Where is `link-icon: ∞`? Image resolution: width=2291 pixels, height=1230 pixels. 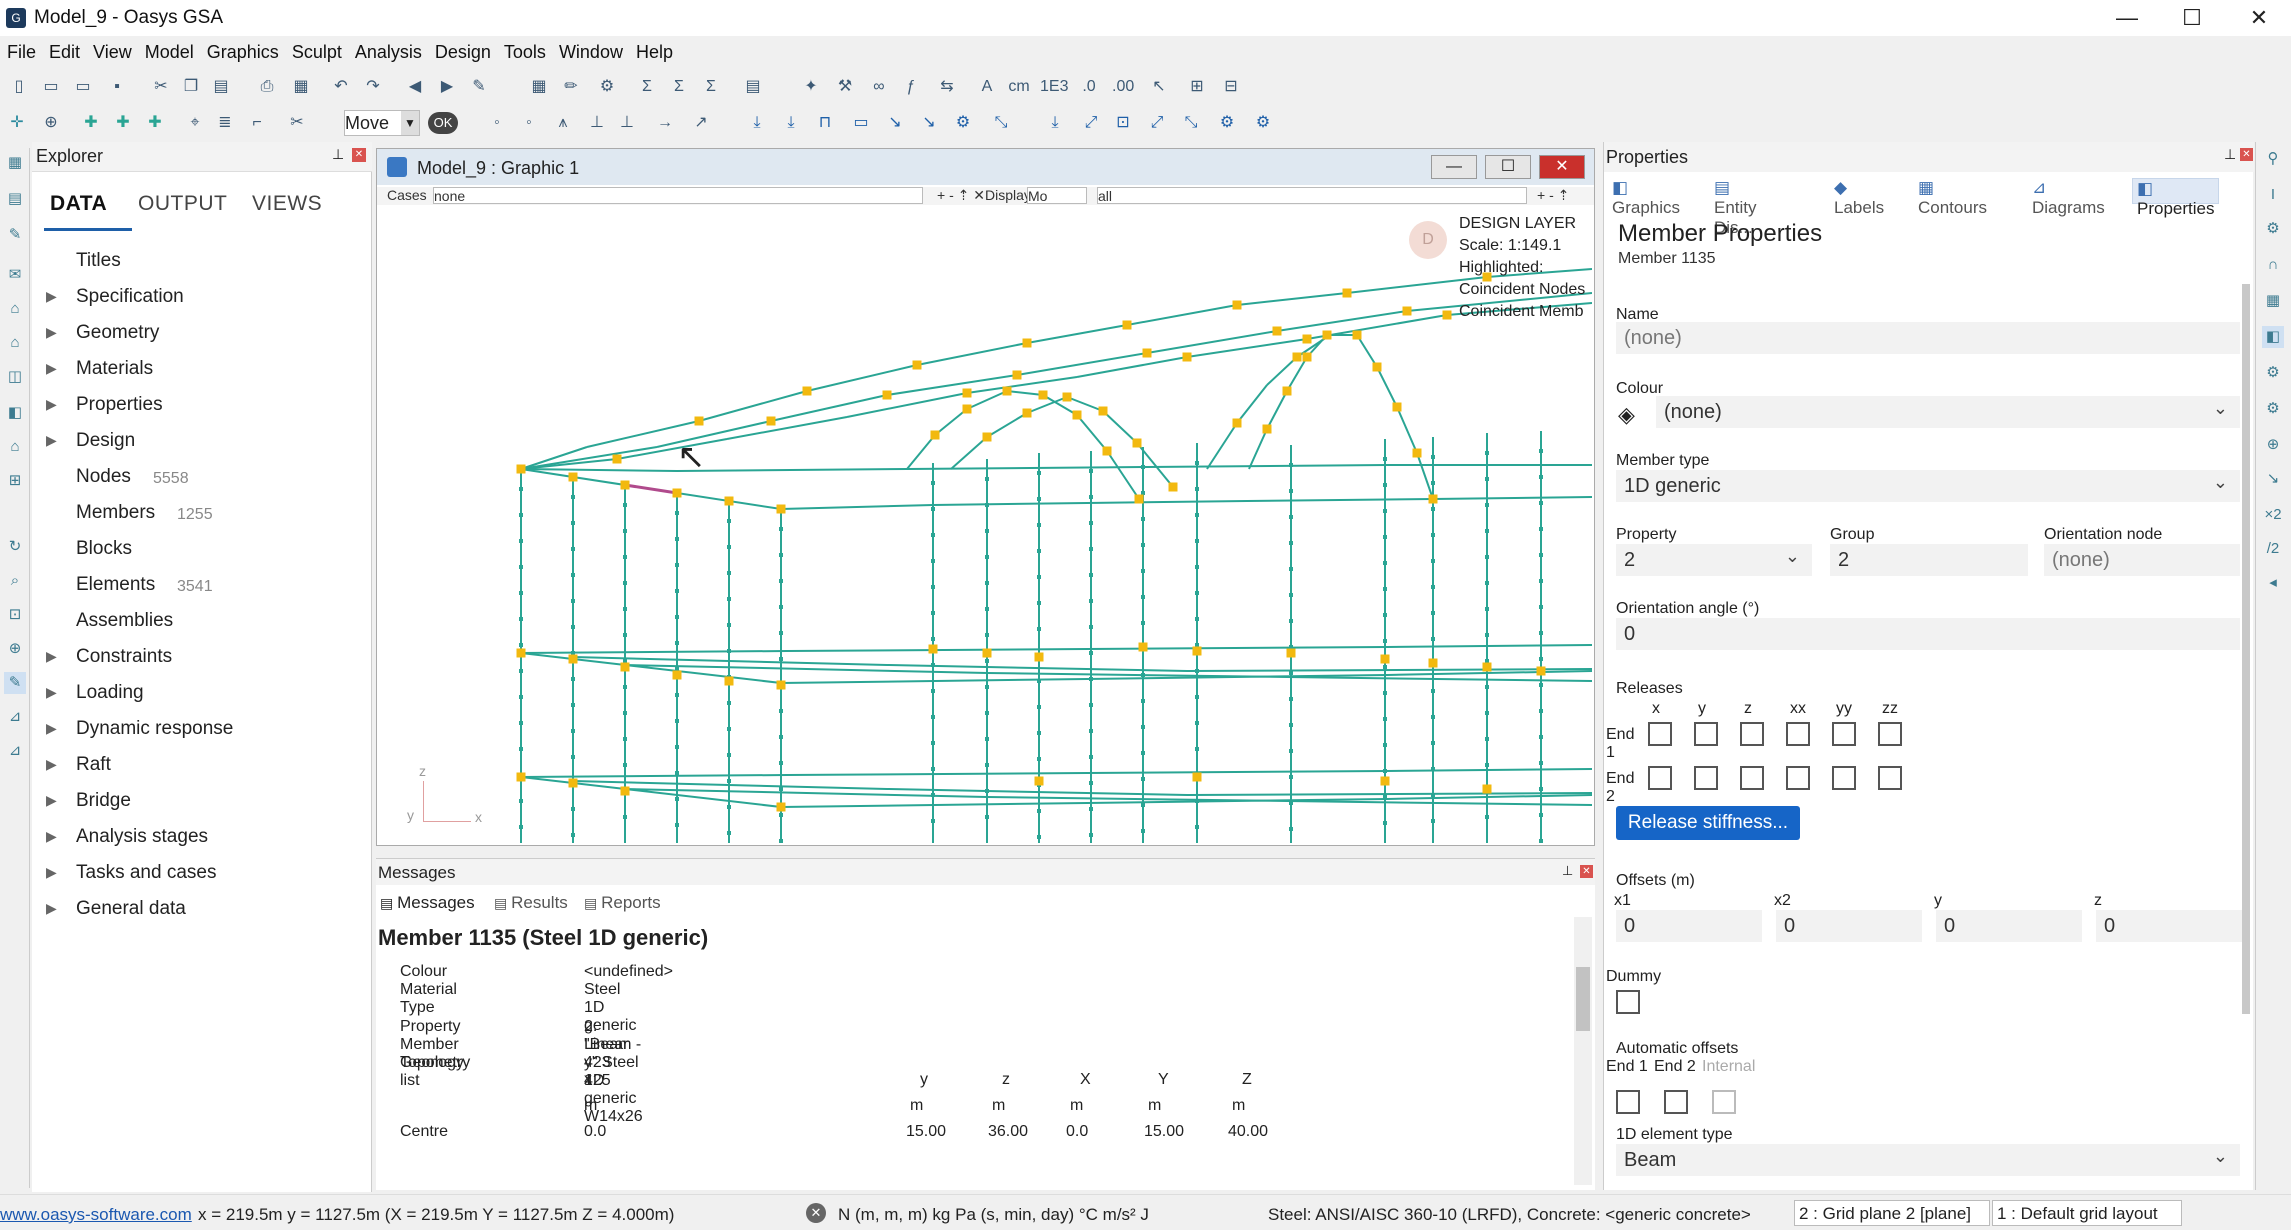 link-icon: ∞ is located at coordinates (879, 87).